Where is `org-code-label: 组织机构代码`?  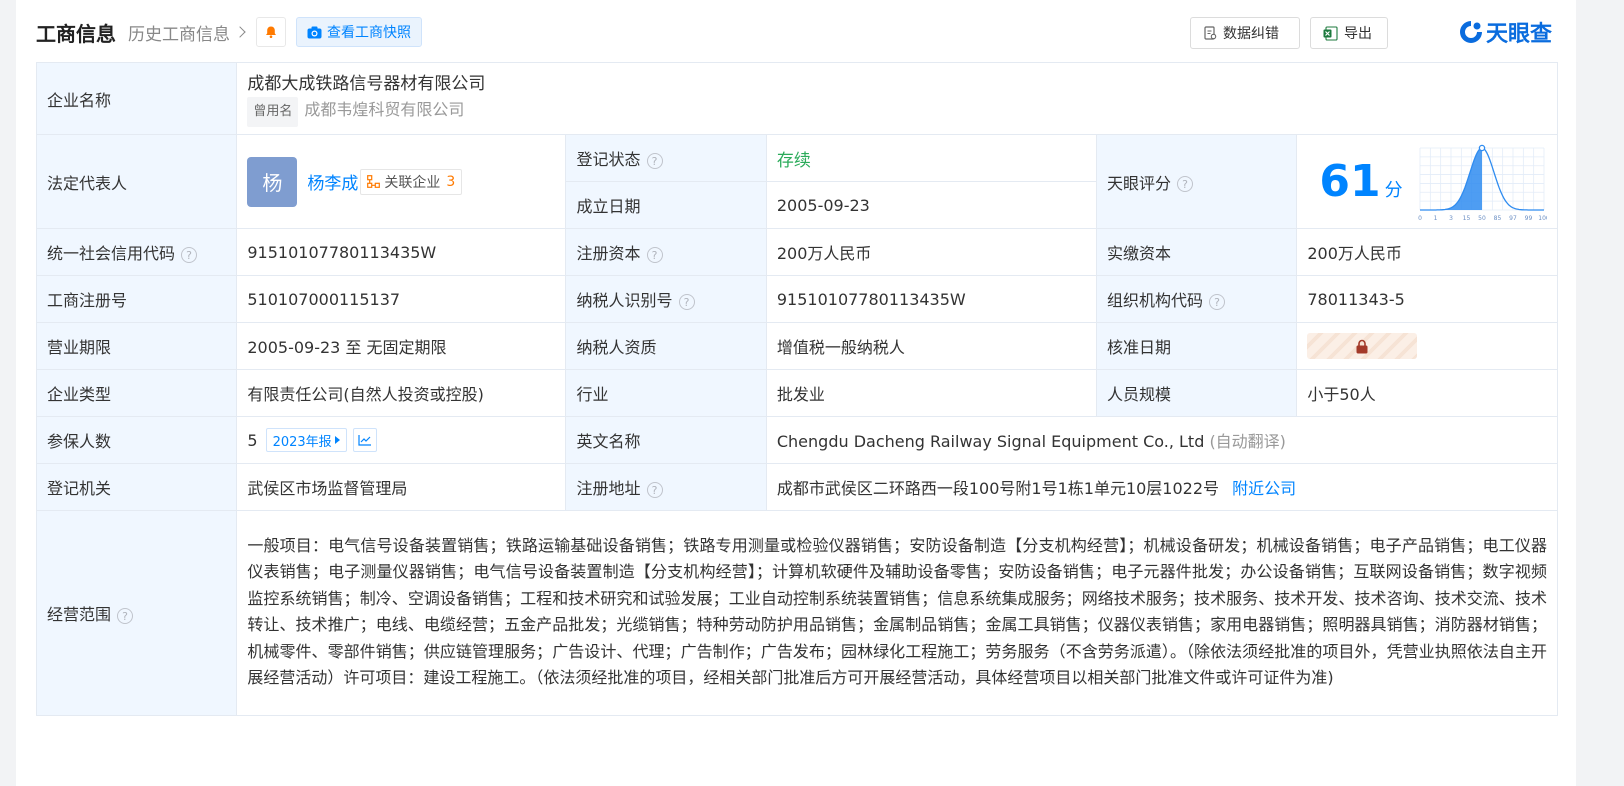
org-code-label: 组织机构代码 is located at coordinates (1155, 300).